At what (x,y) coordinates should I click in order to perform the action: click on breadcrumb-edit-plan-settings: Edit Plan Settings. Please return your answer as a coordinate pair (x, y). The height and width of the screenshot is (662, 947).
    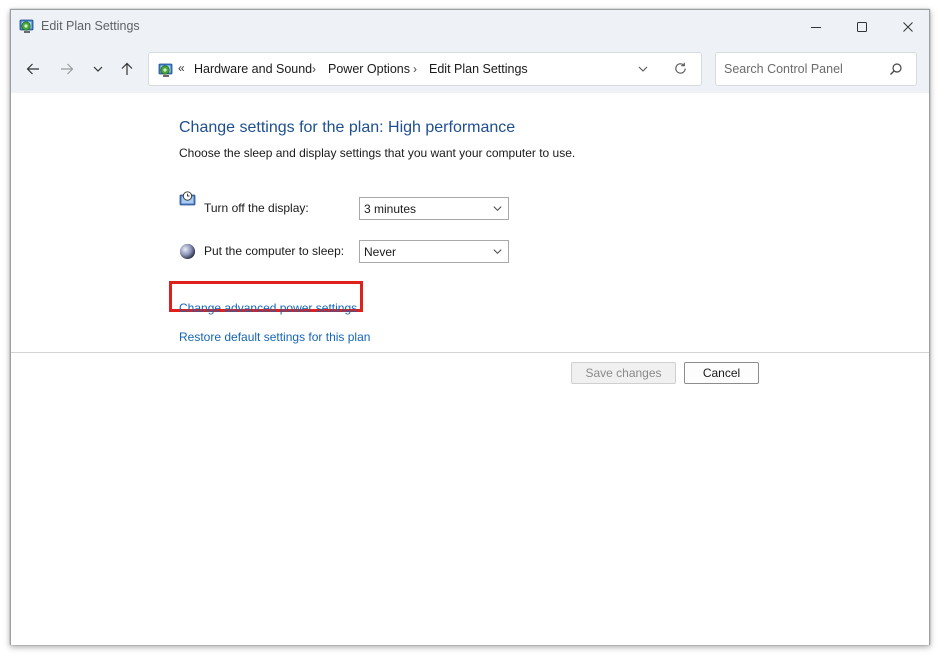
    Looking at the image, I should click on (478, 69).